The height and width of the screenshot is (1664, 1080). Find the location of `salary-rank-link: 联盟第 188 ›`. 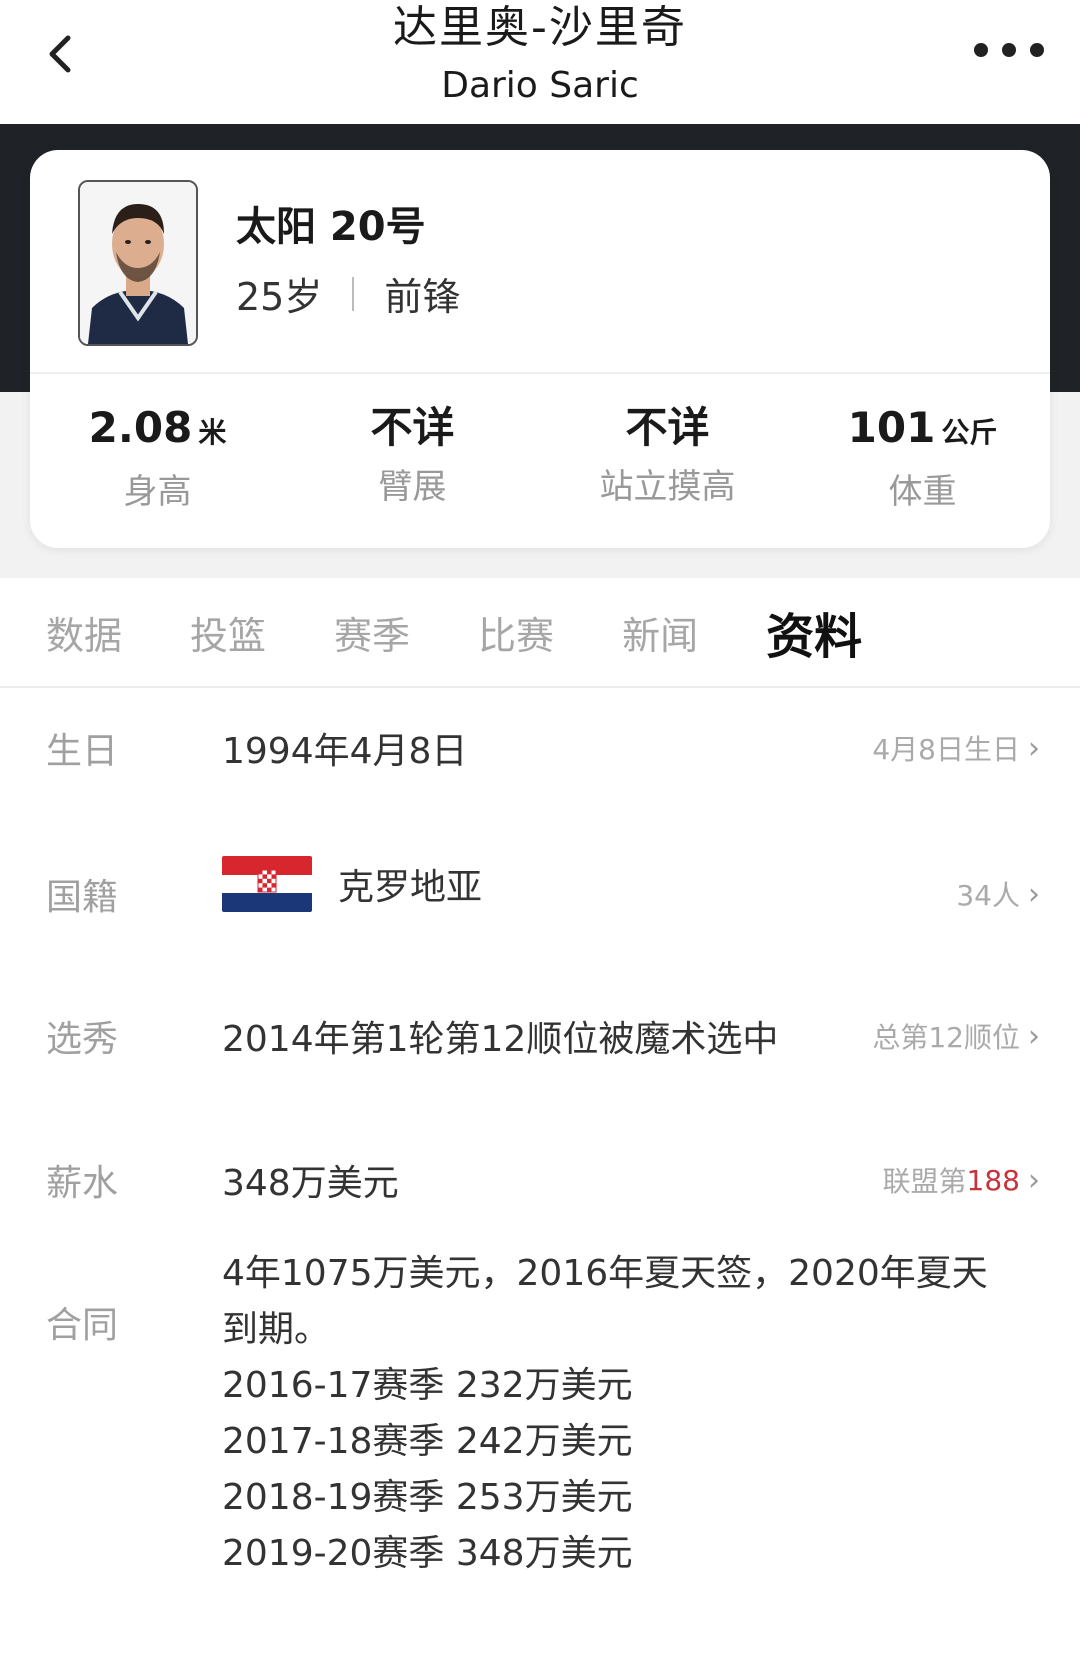

salary-rank-link: 联盟第 188 › is located at coordinates (961, 1180).